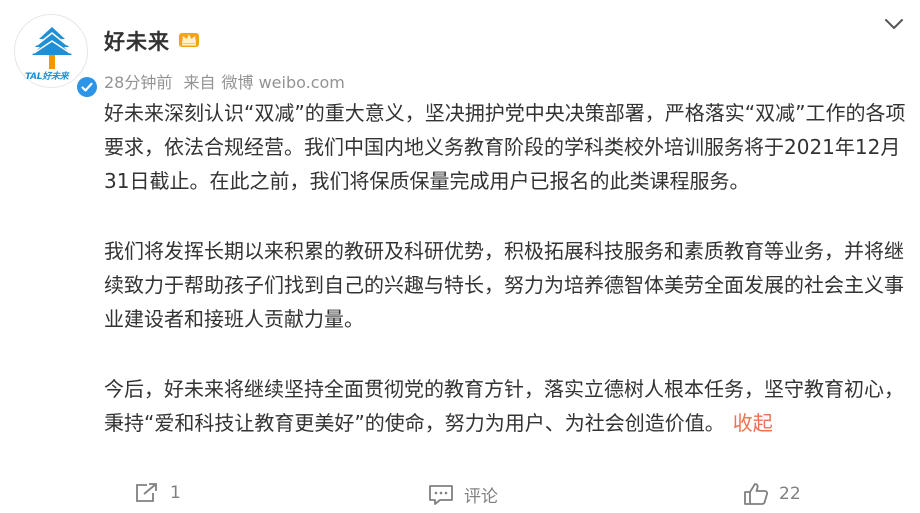  What do you see at coordinates (146, 492) in the screenshot?
I see `repost-icon` at bounding box center [146, 492].